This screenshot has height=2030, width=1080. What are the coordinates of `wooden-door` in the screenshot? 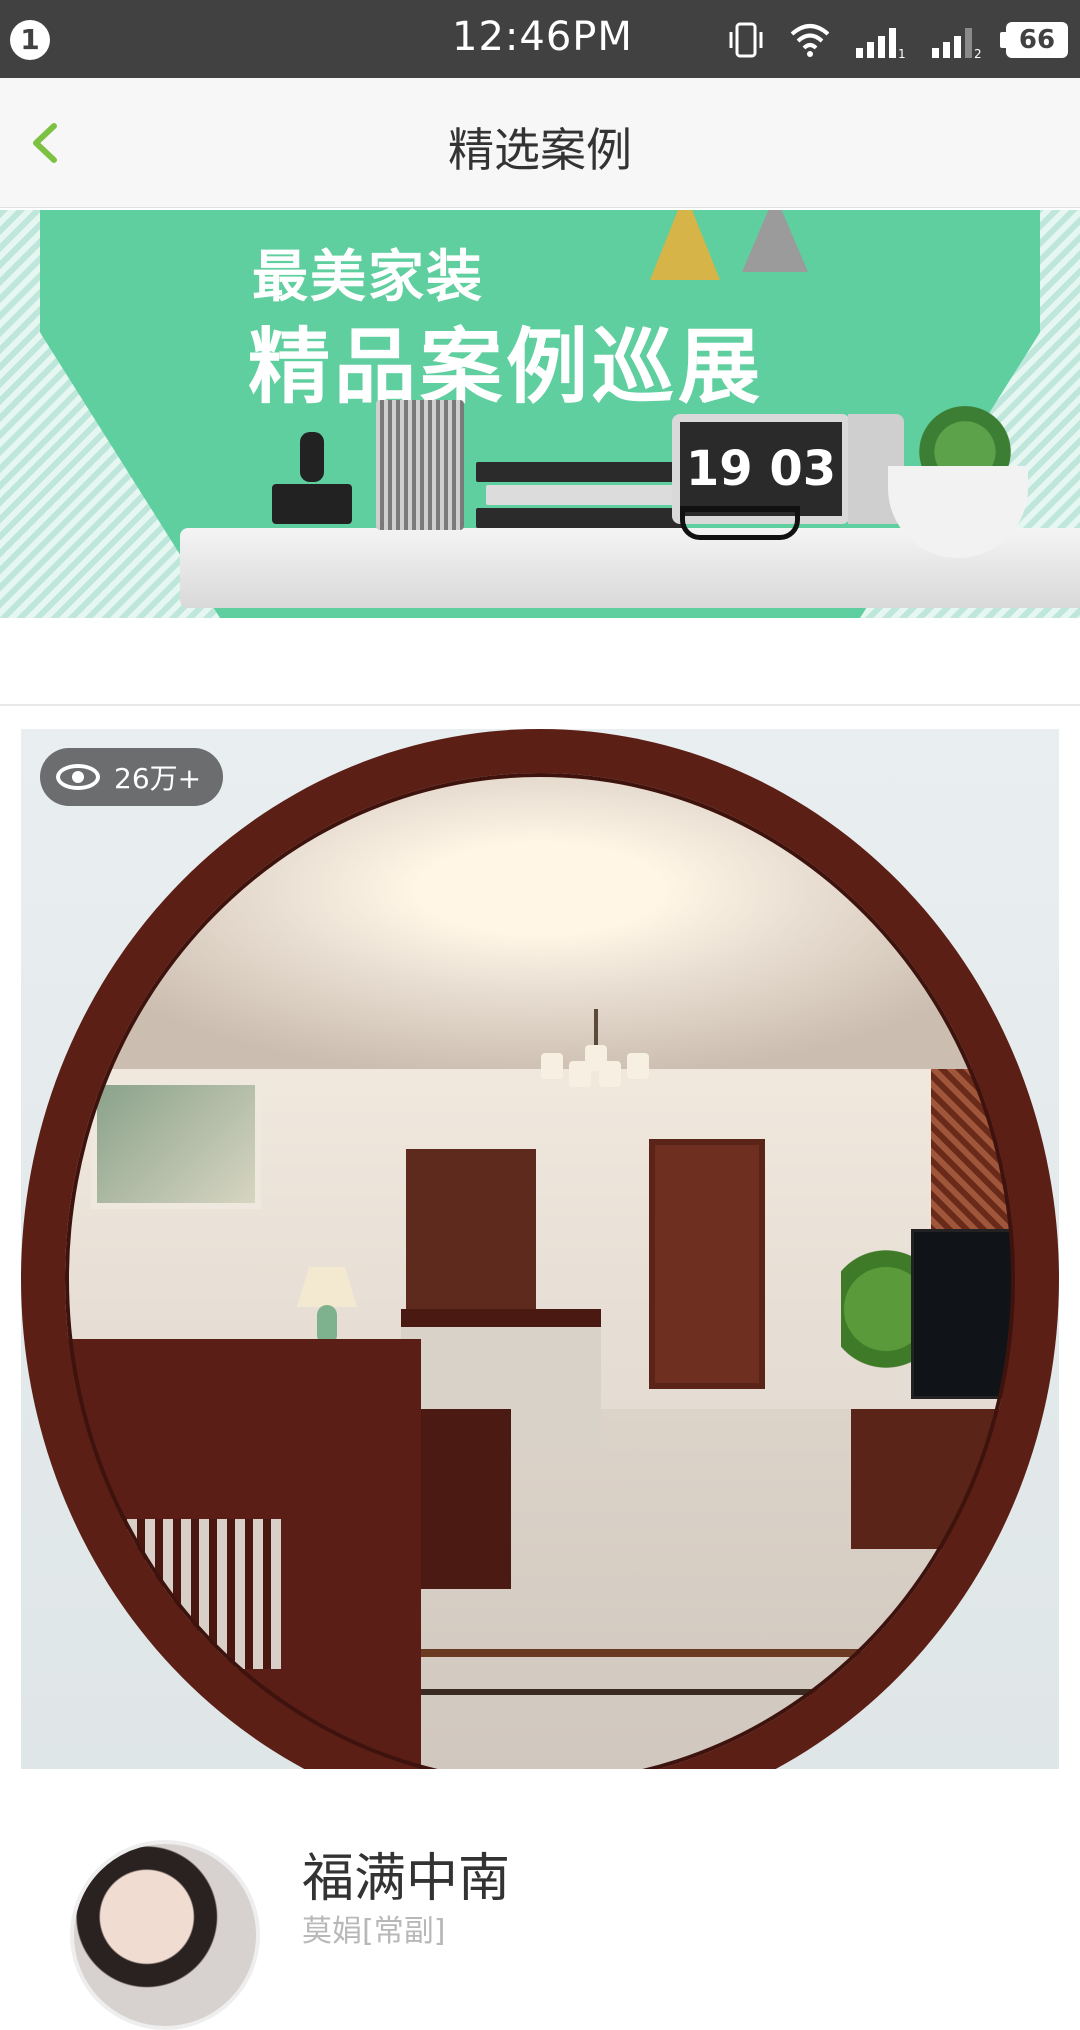 It's located at (707, 1264).